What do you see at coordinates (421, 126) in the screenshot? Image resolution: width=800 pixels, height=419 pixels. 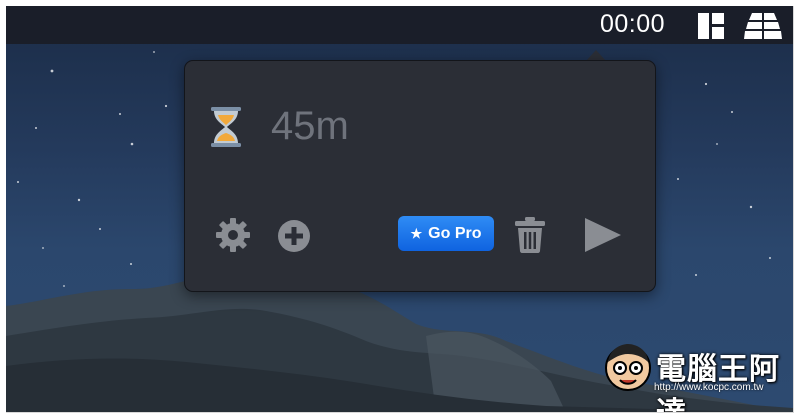 I see `duration-input` at bounding box center [421, 126].